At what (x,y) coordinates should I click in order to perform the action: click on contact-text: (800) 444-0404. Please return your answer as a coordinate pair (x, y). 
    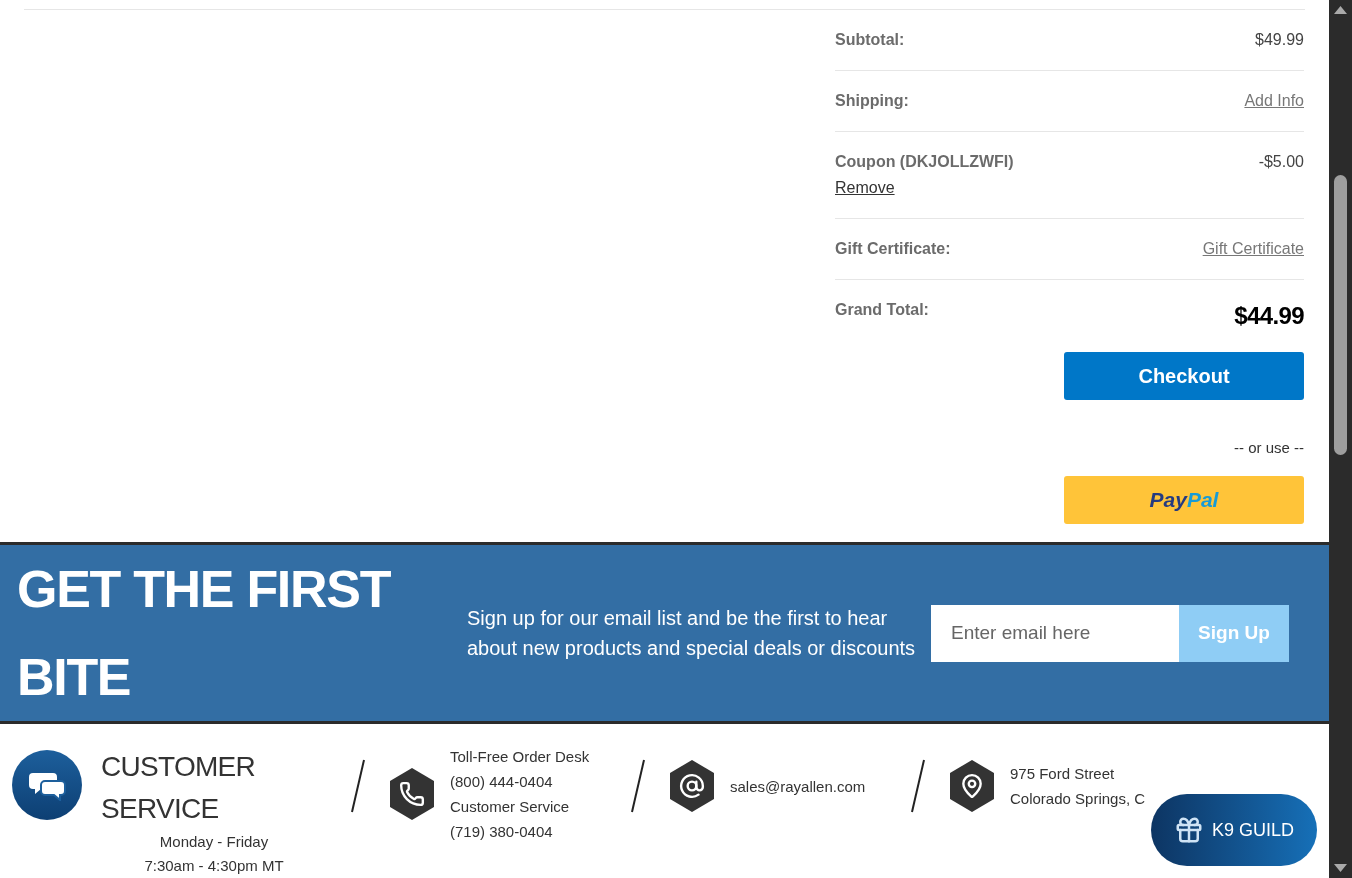
    Looking at the image, I should click on (502, 782).